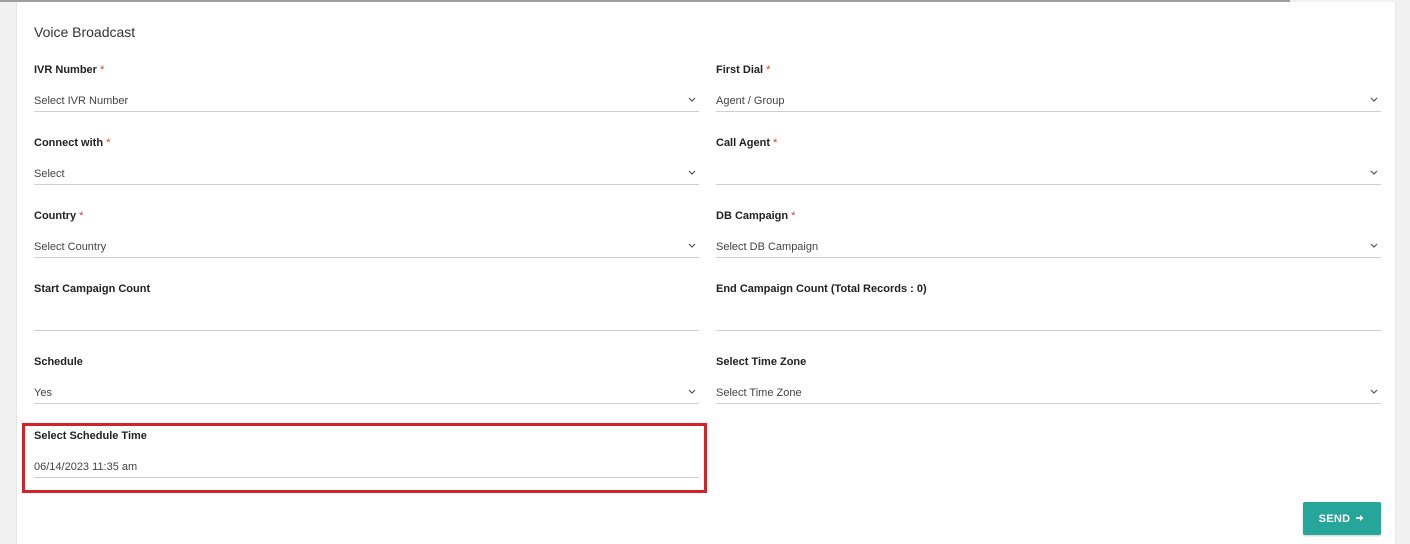 The height and width of the screenshot is (544, 1410). Describe the element at coordinates (69, 70) in the screenshot. I see `field-label: IVR Number *` at that location.